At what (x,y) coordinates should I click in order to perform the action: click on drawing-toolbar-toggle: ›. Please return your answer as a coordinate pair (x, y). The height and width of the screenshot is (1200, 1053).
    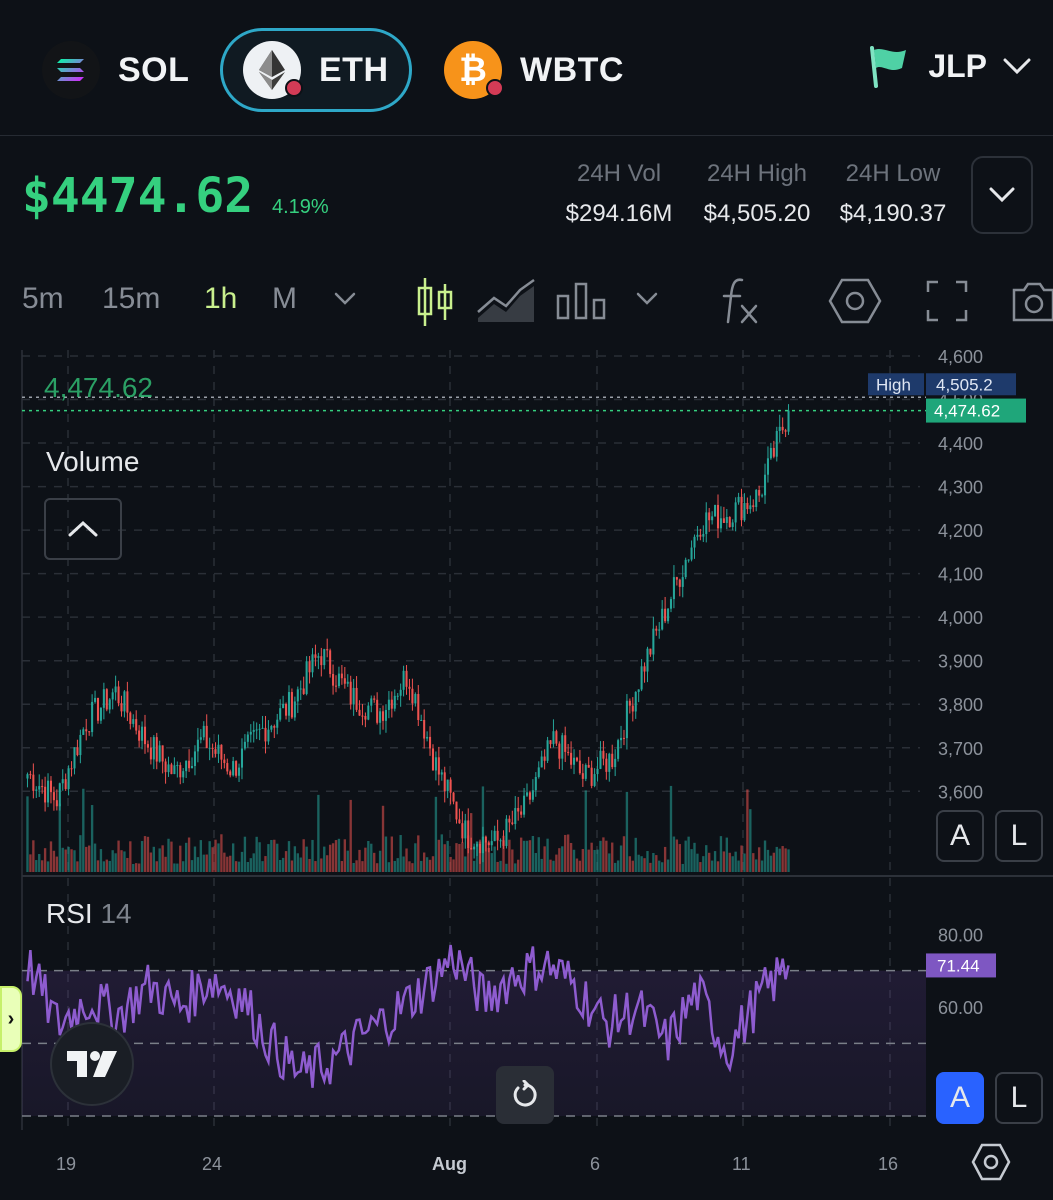
    Looking at the image, I should click on (11, 1019).